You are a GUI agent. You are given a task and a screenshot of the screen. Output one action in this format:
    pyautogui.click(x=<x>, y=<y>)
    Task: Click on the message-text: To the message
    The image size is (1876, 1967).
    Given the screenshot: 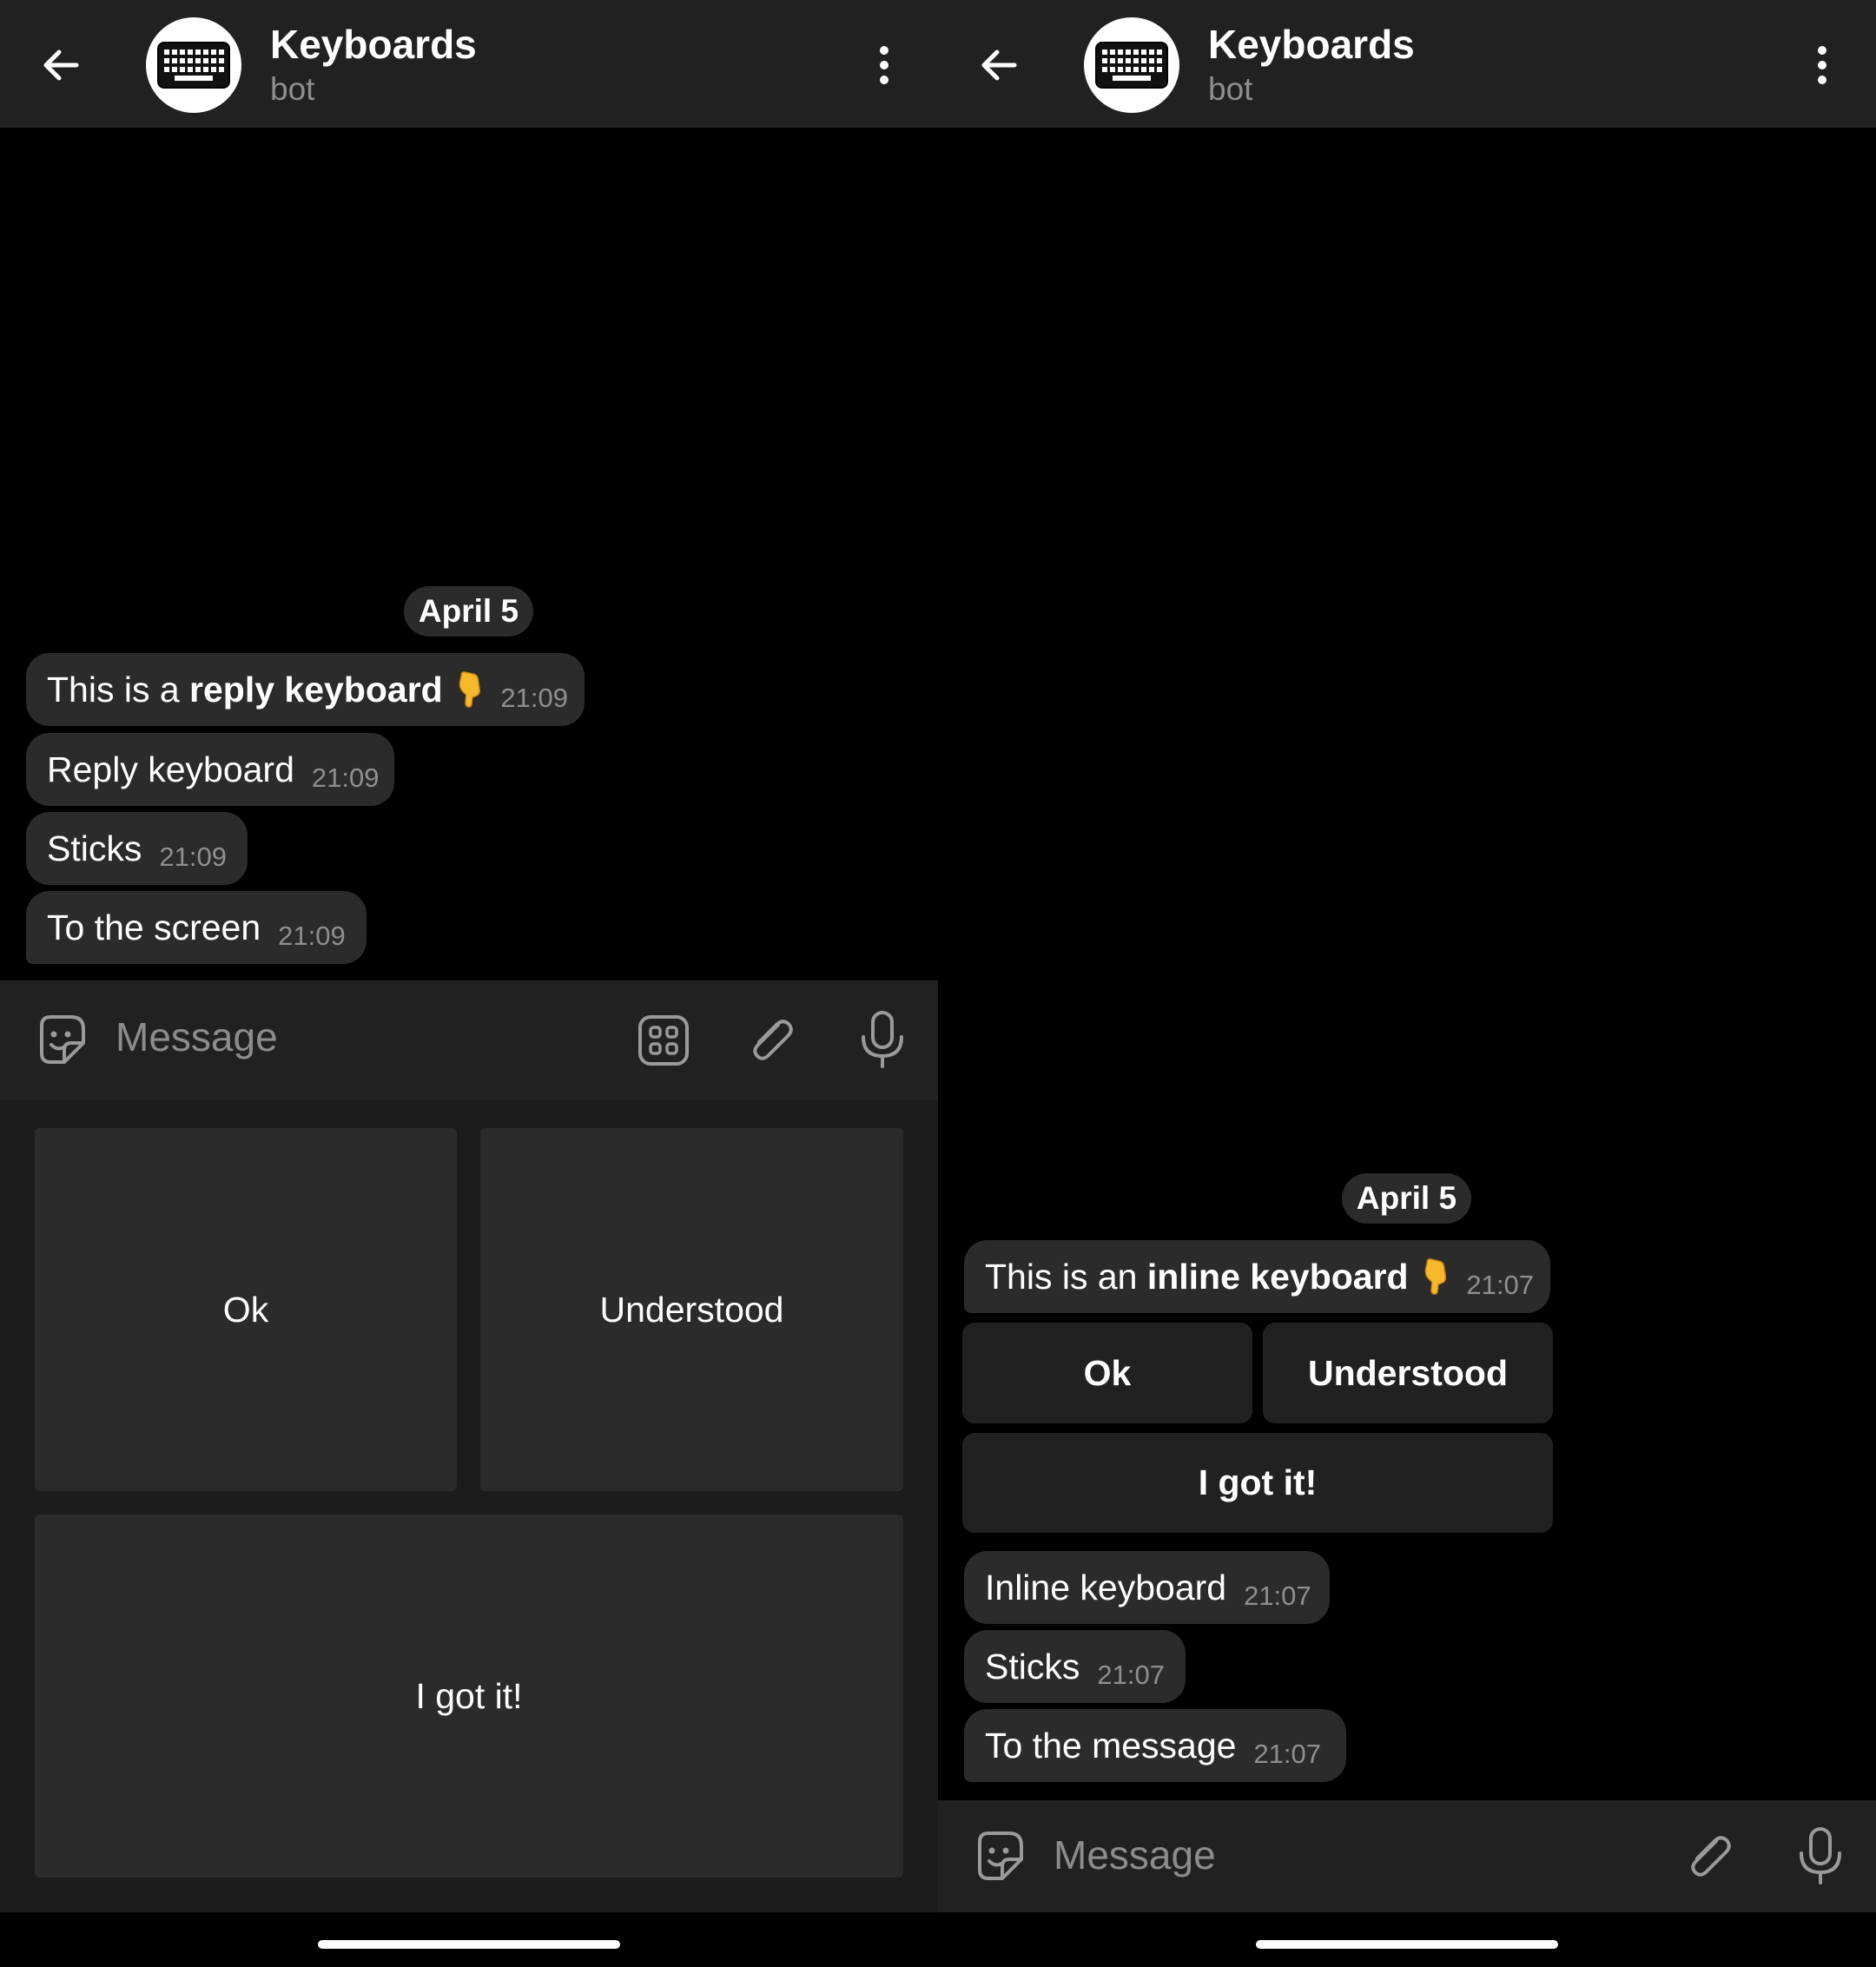 What is the action you would take?
    pyautogui.click(x=1111, y=1745)
    